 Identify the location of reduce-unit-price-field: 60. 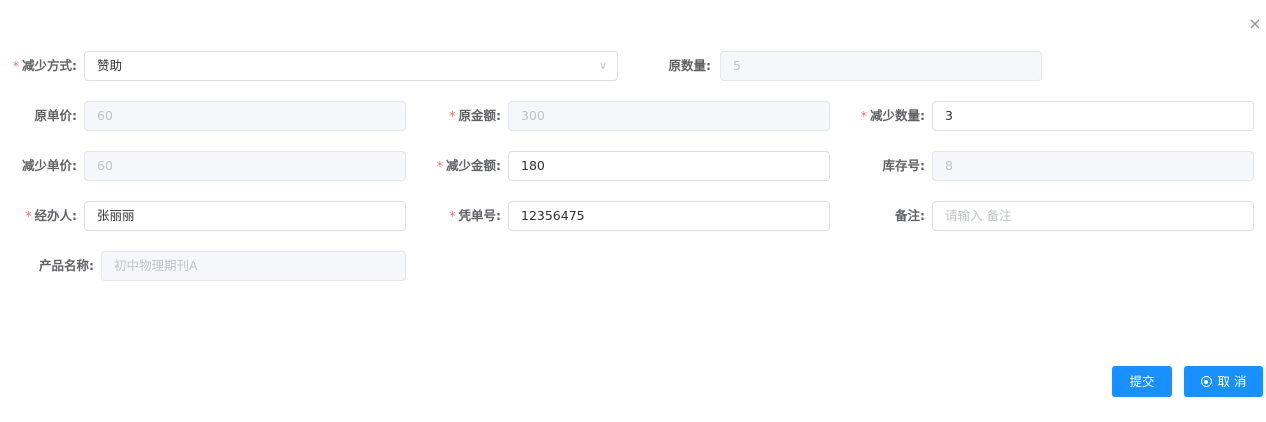
(245, 166).